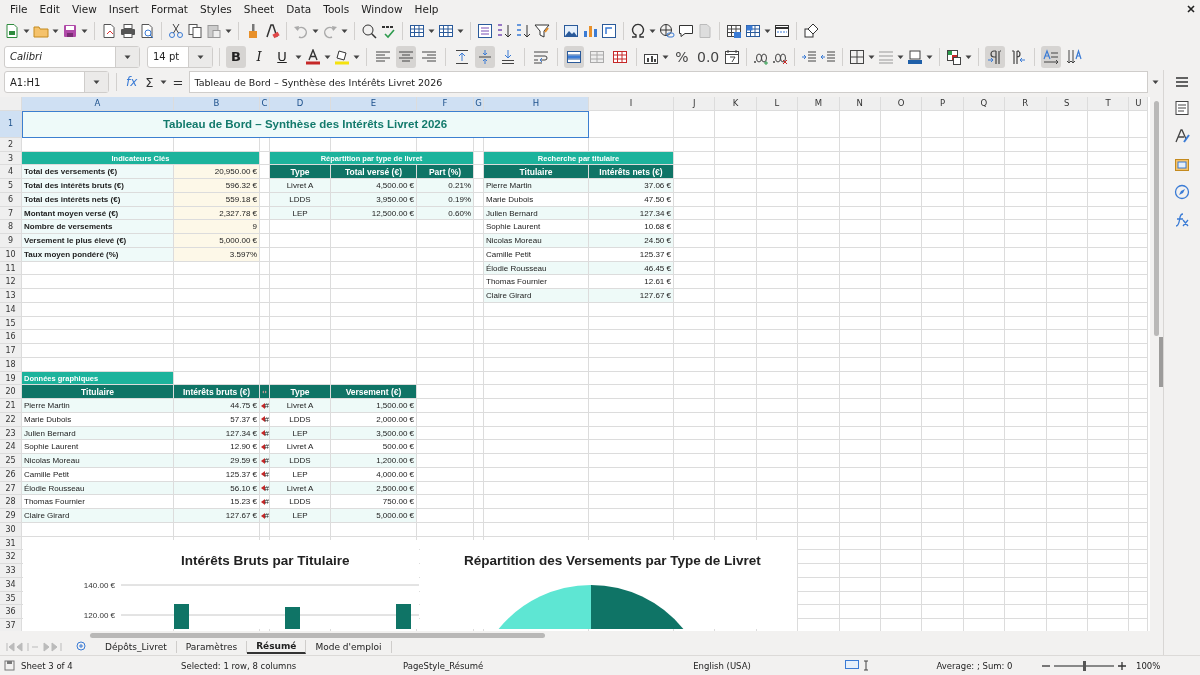  Describe the element at coordinates (11, 296) in the screenshot. I see `row-header: 13` at that location.